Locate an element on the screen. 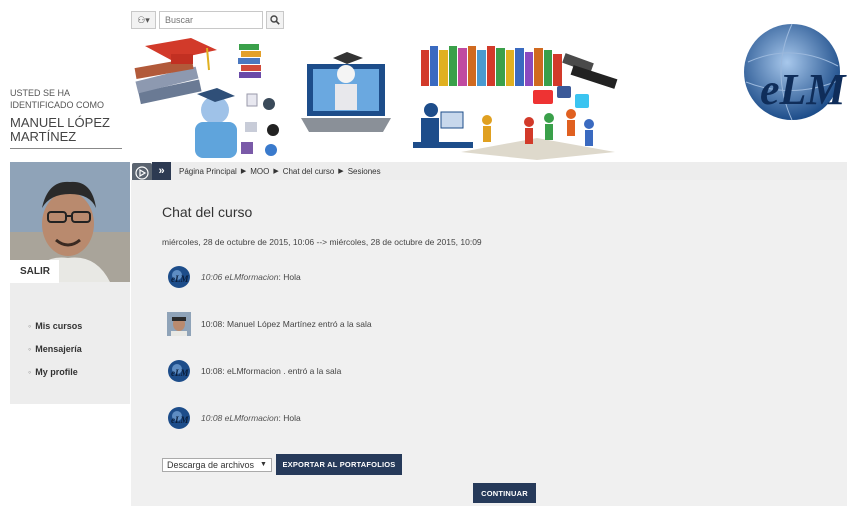 The width and height of the screenshot is (847, 506). sidebar-item-label: My profile is located at coordinates (56, 371).